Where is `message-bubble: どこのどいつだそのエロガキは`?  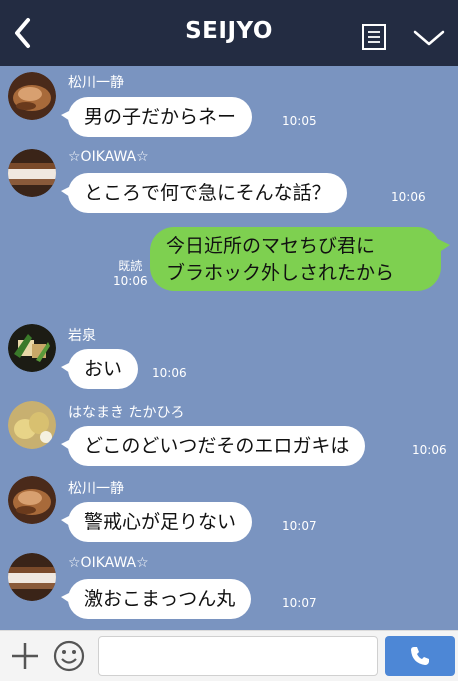 message-bubble: どこのどいつだそのエロガキは is located at coordinates (213, 446).